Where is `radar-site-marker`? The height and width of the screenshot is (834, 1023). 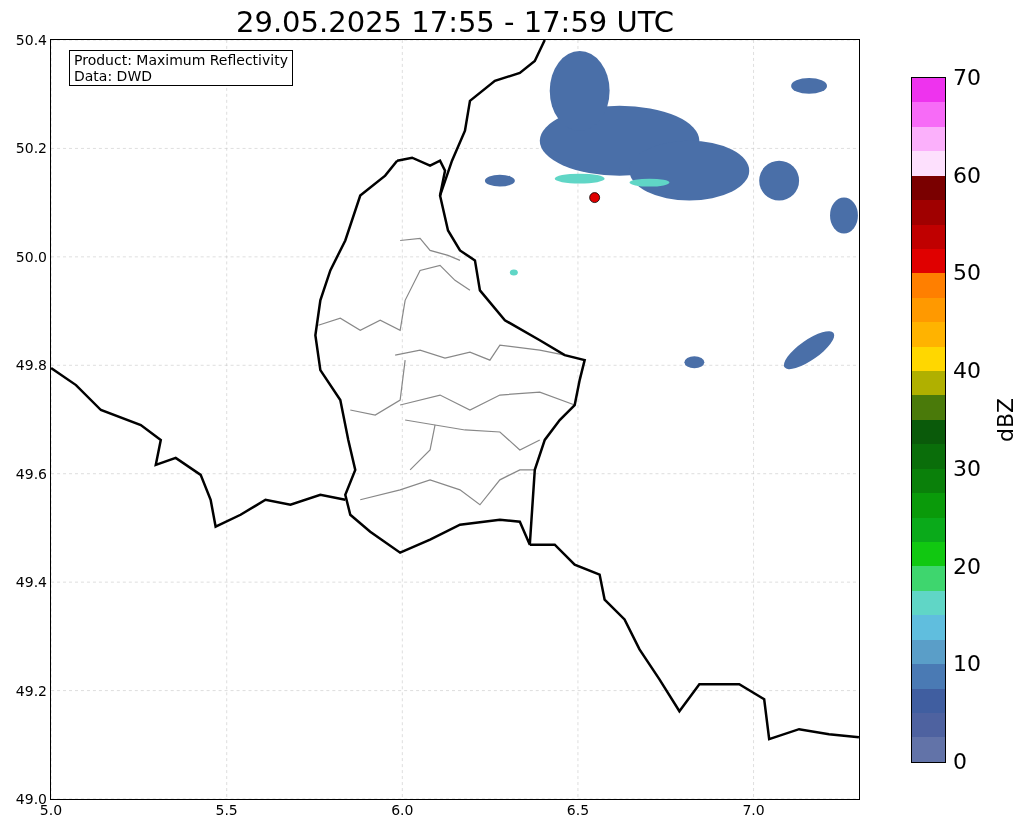
radar-site-marker is located at coordinates (594, 197).